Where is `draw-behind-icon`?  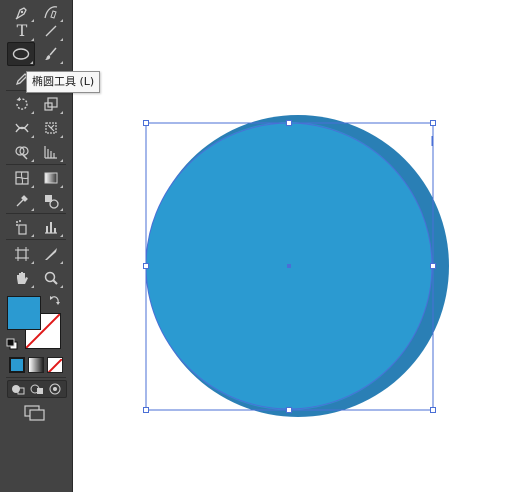
draw-behind-icon is located at coordinates (37, 389).